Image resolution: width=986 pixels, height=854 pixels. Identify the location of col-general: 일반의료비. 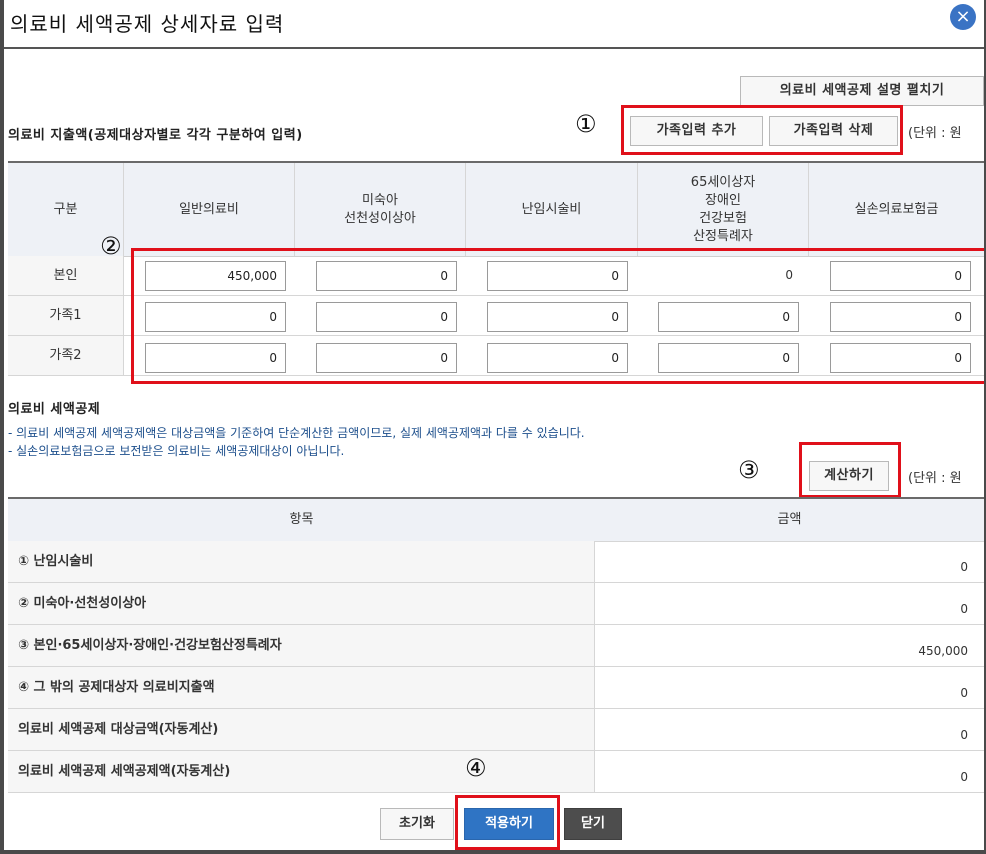
(209, 209).